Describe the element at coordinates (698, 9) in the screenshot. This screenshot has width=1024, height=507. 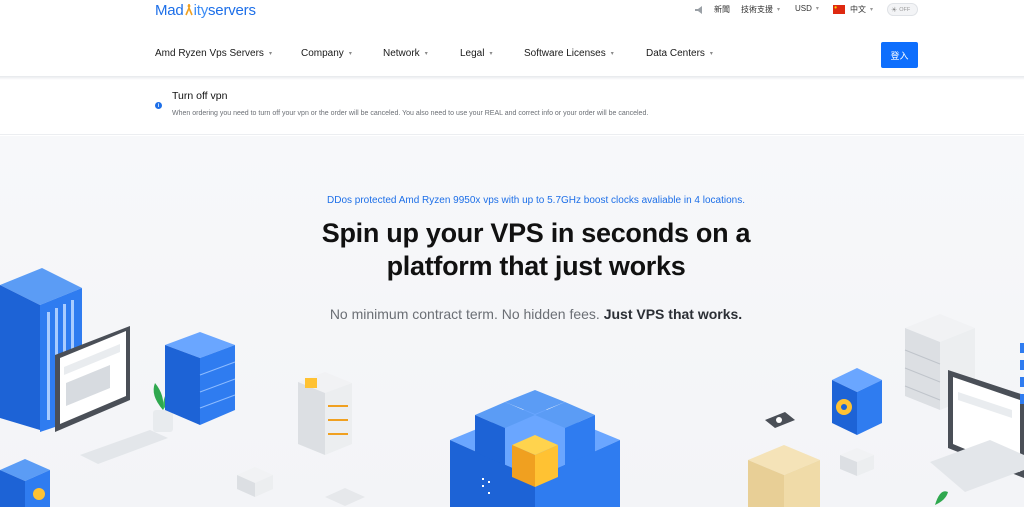
I see `megaphone-icon` at that location.